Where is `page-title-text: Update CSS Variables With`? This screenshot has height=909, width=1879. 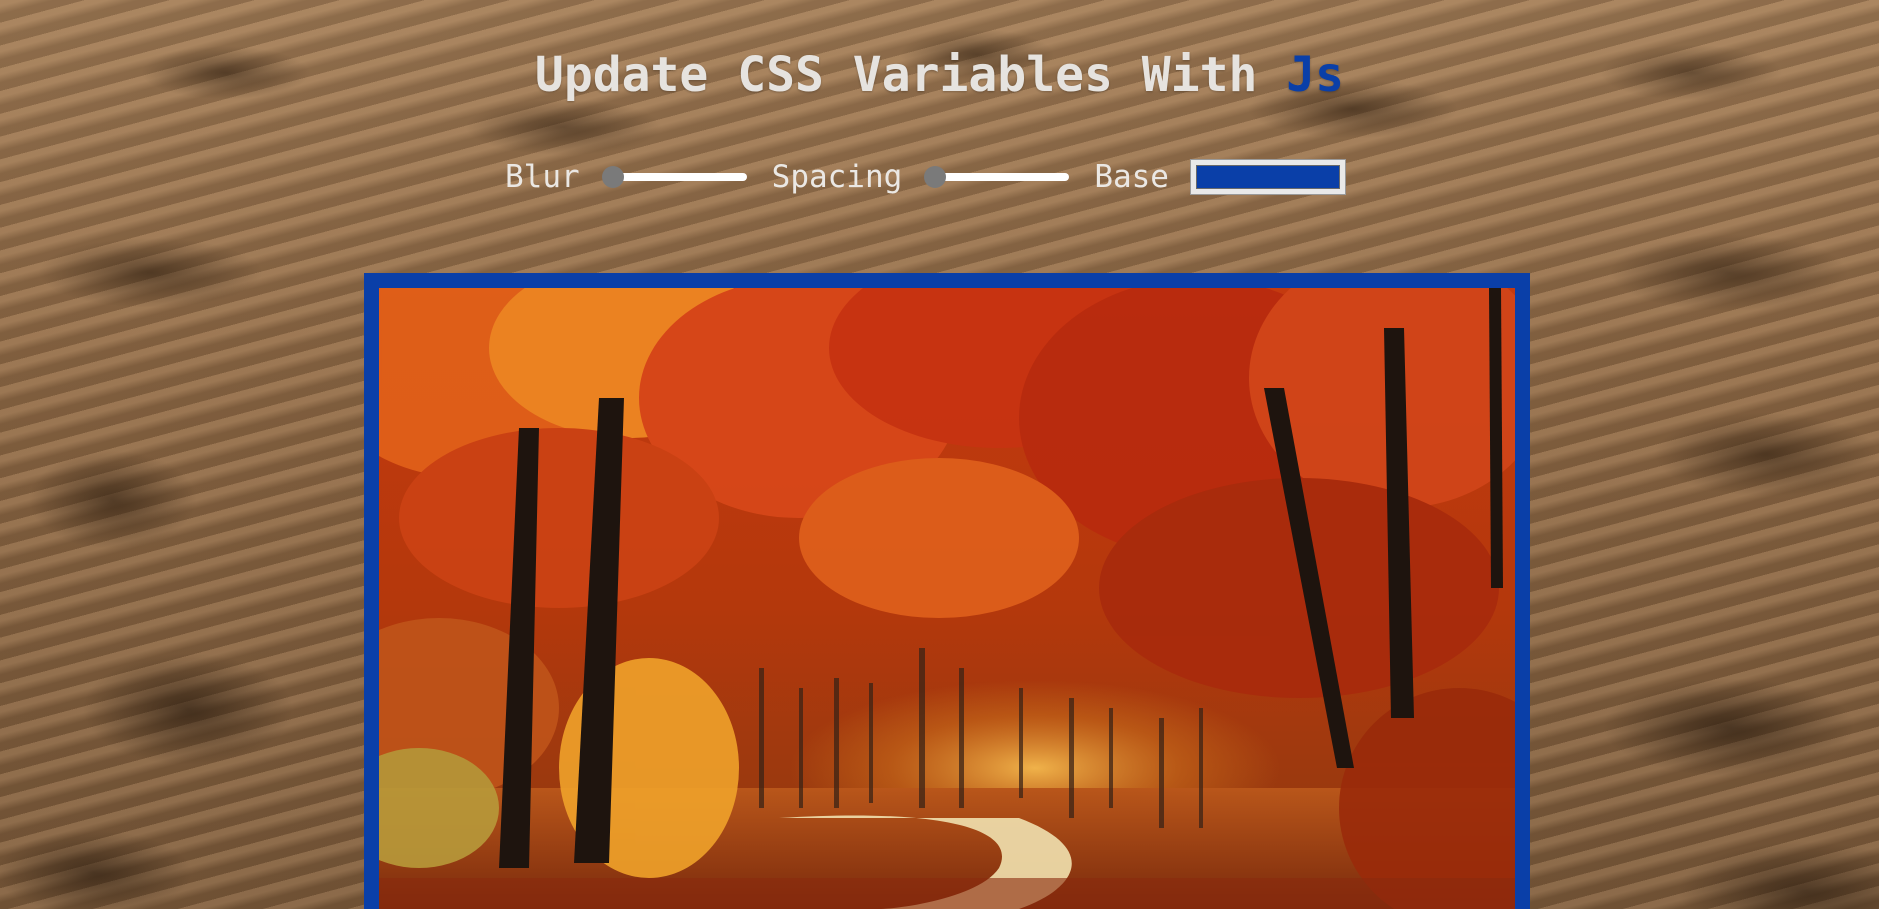
page-title-text: Update CSS Variables With is located at coordinates (910, 75).